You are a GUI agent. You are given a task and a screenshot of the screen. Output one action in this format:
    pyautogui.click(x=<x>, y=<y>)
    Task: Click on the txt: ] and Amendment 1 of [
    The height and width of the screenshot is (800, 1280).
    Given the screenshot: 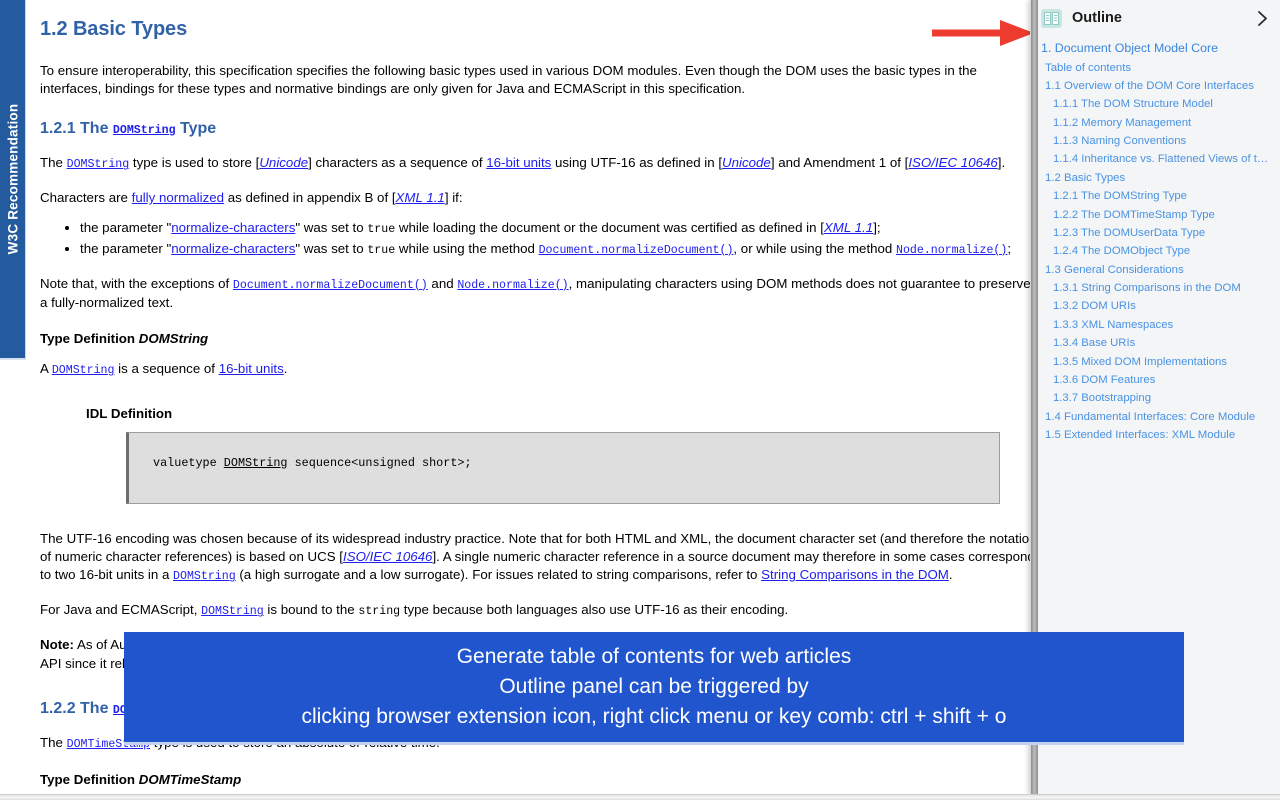 What is the action you would take?
    pyautogui.click(x=839, y=163)
    